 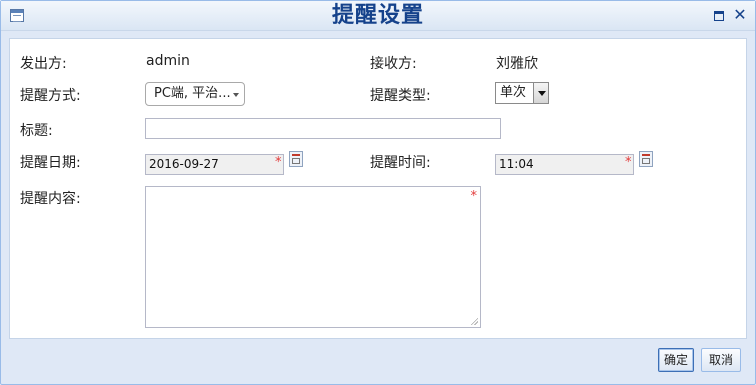 I want to click on resize-grip-icon, so click(x=474, y=321).